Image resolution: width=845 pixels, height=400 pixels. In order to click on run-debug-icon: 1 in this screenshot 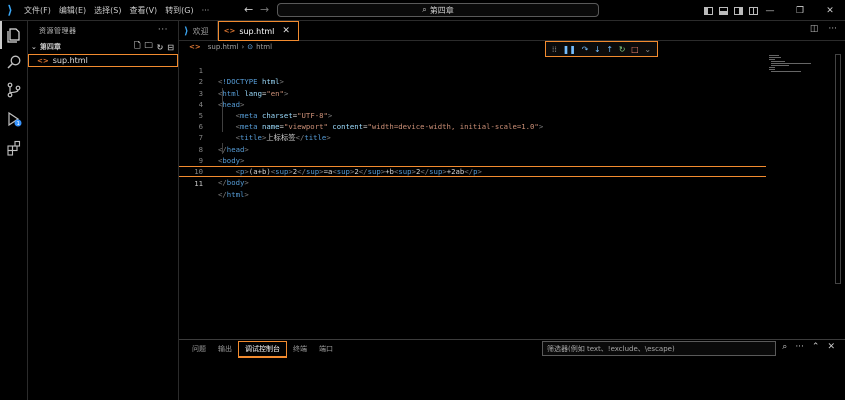, I will do `click(14, 119)`.